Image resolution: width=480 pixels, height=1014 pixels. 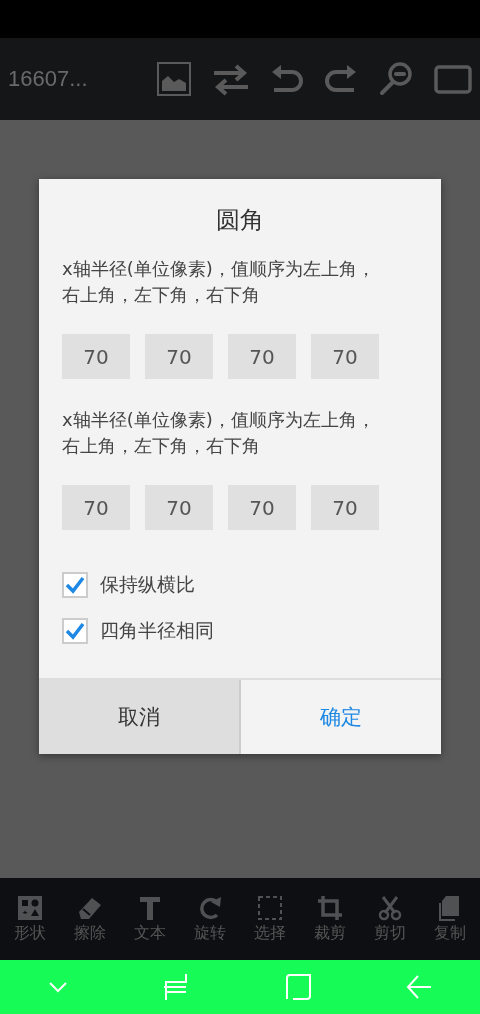 I want to click on text-icon, so click(x=150, y=907).